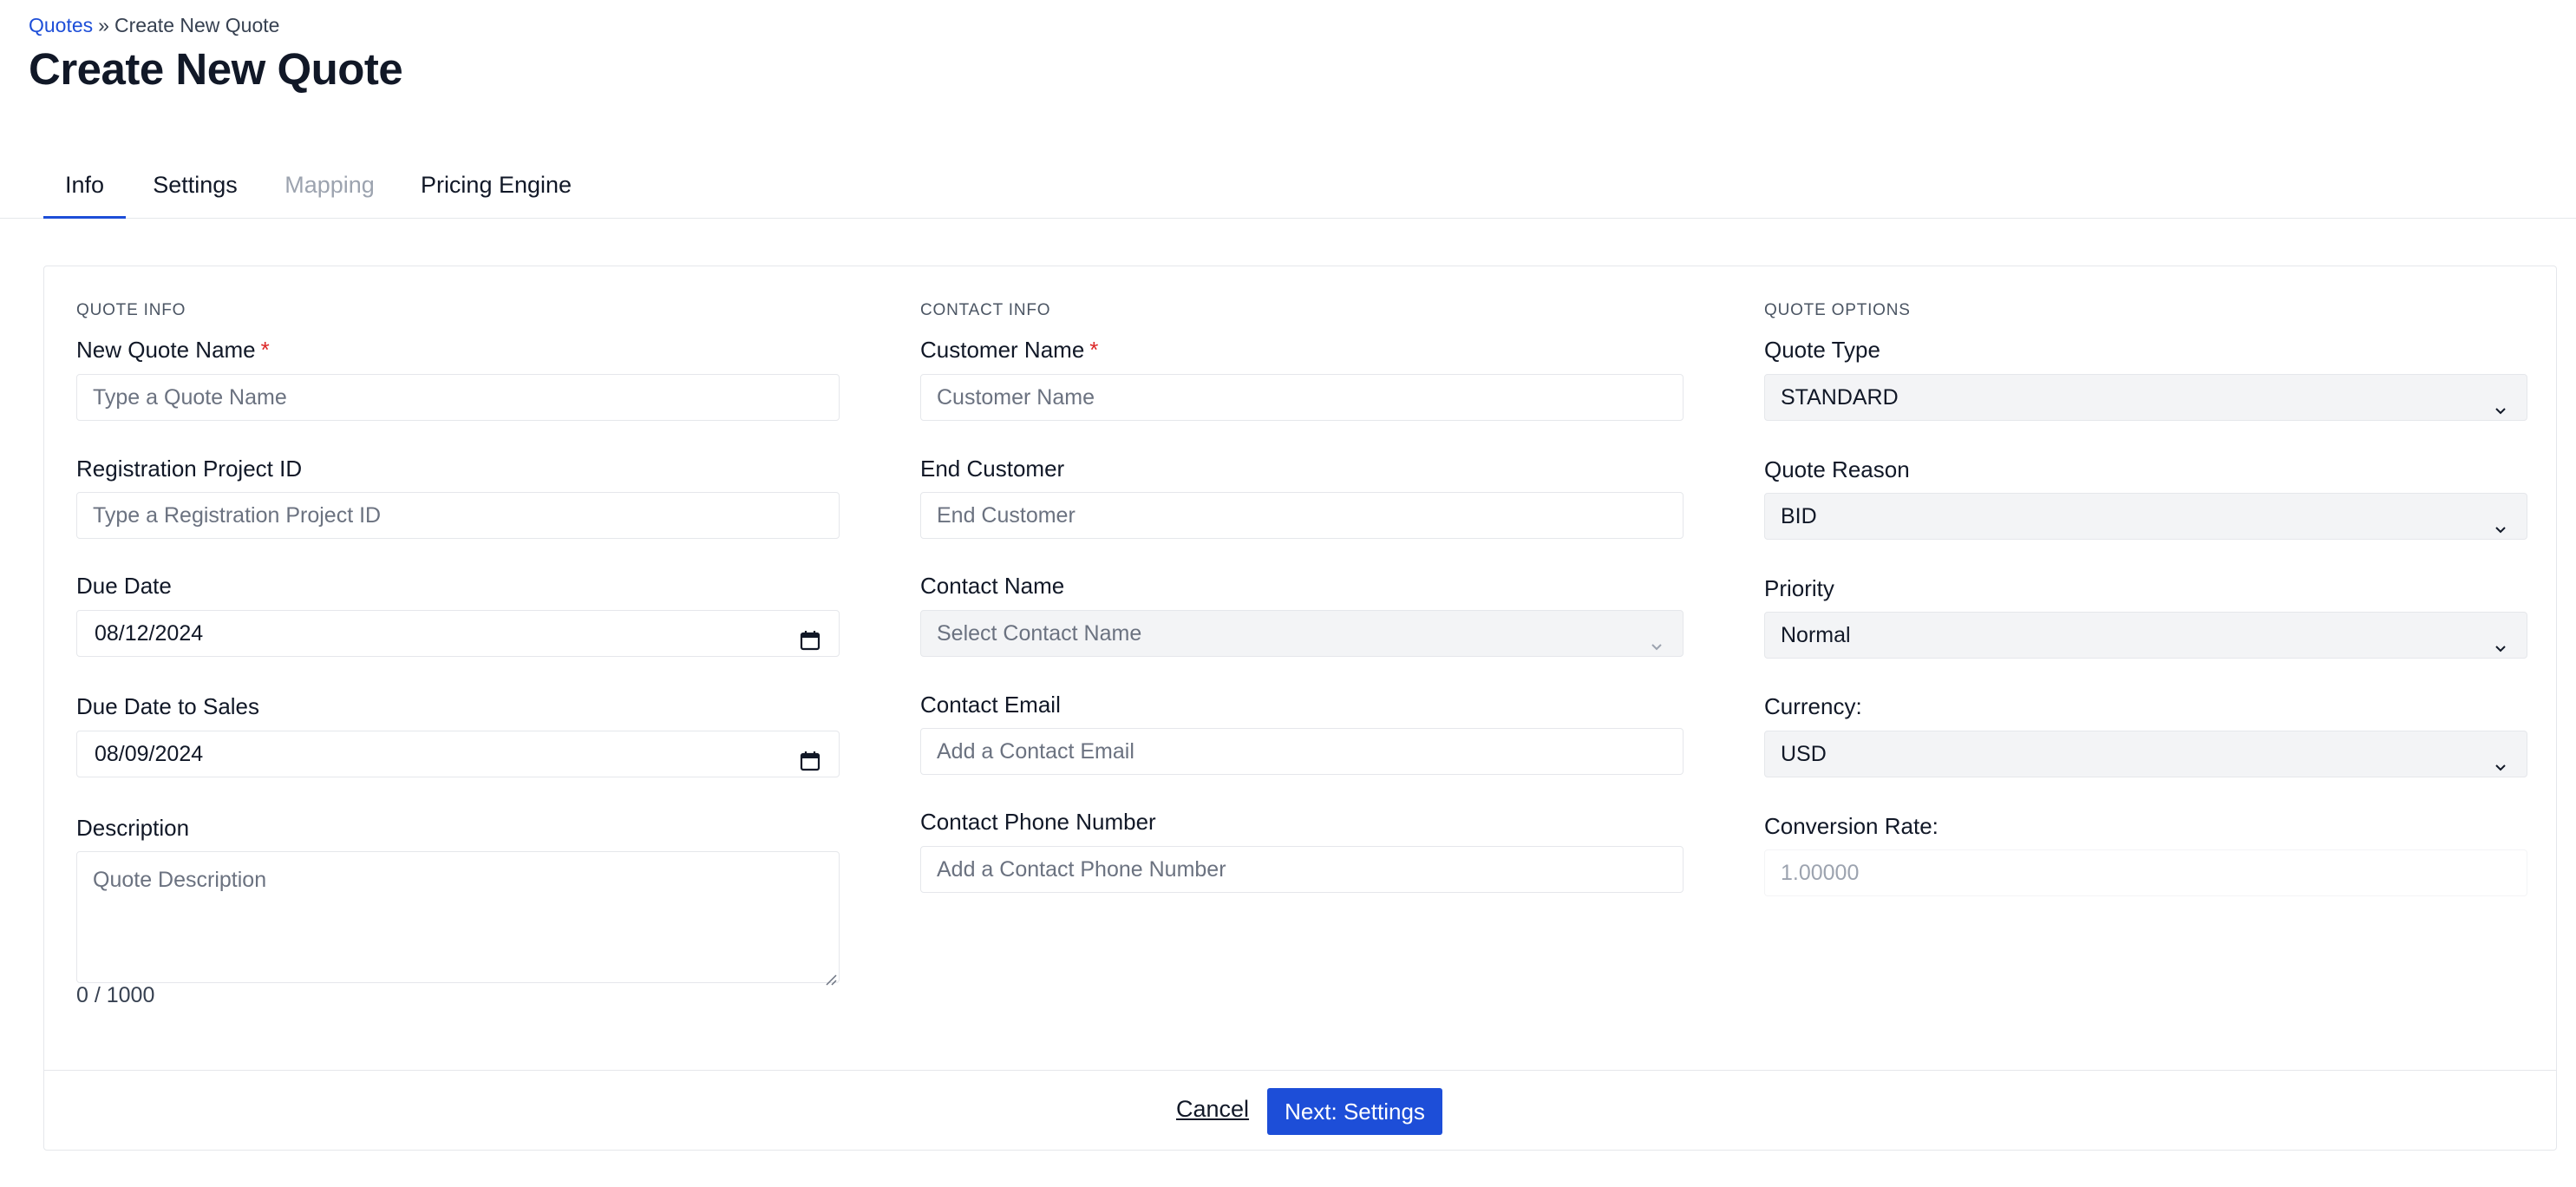 The height and width of the screenshot is (1187, 2576). I want to click on tab-mapping: Mapping, so click(329, 185).